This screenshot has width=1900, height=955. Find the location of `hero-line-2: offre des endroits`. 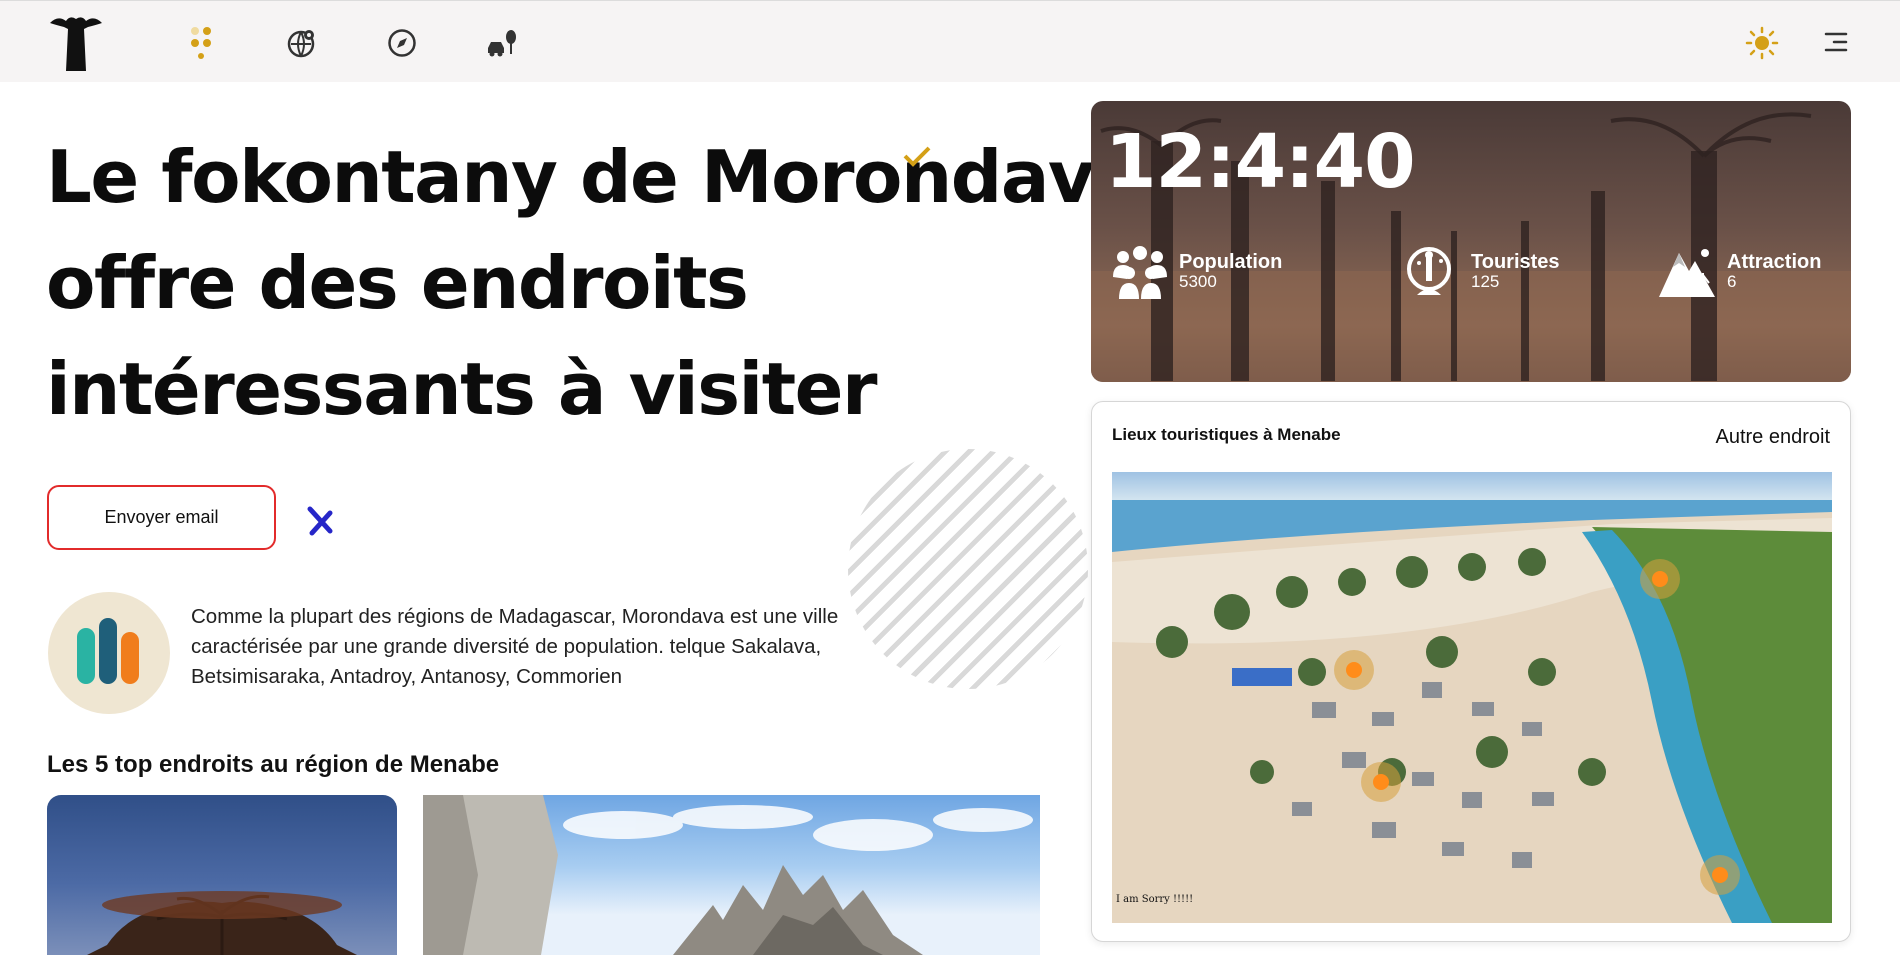

hero-line-2: offre des endroits is located at coordinates (397, 283).